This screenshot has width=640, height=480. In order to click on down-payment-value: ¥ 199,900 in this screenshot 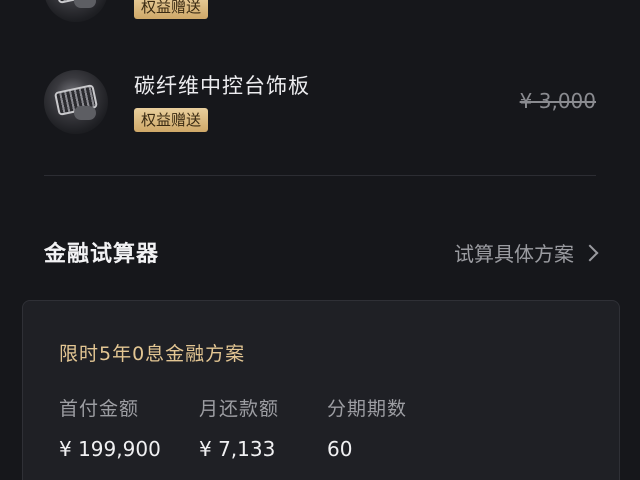, I will do `click(110, 449)`.